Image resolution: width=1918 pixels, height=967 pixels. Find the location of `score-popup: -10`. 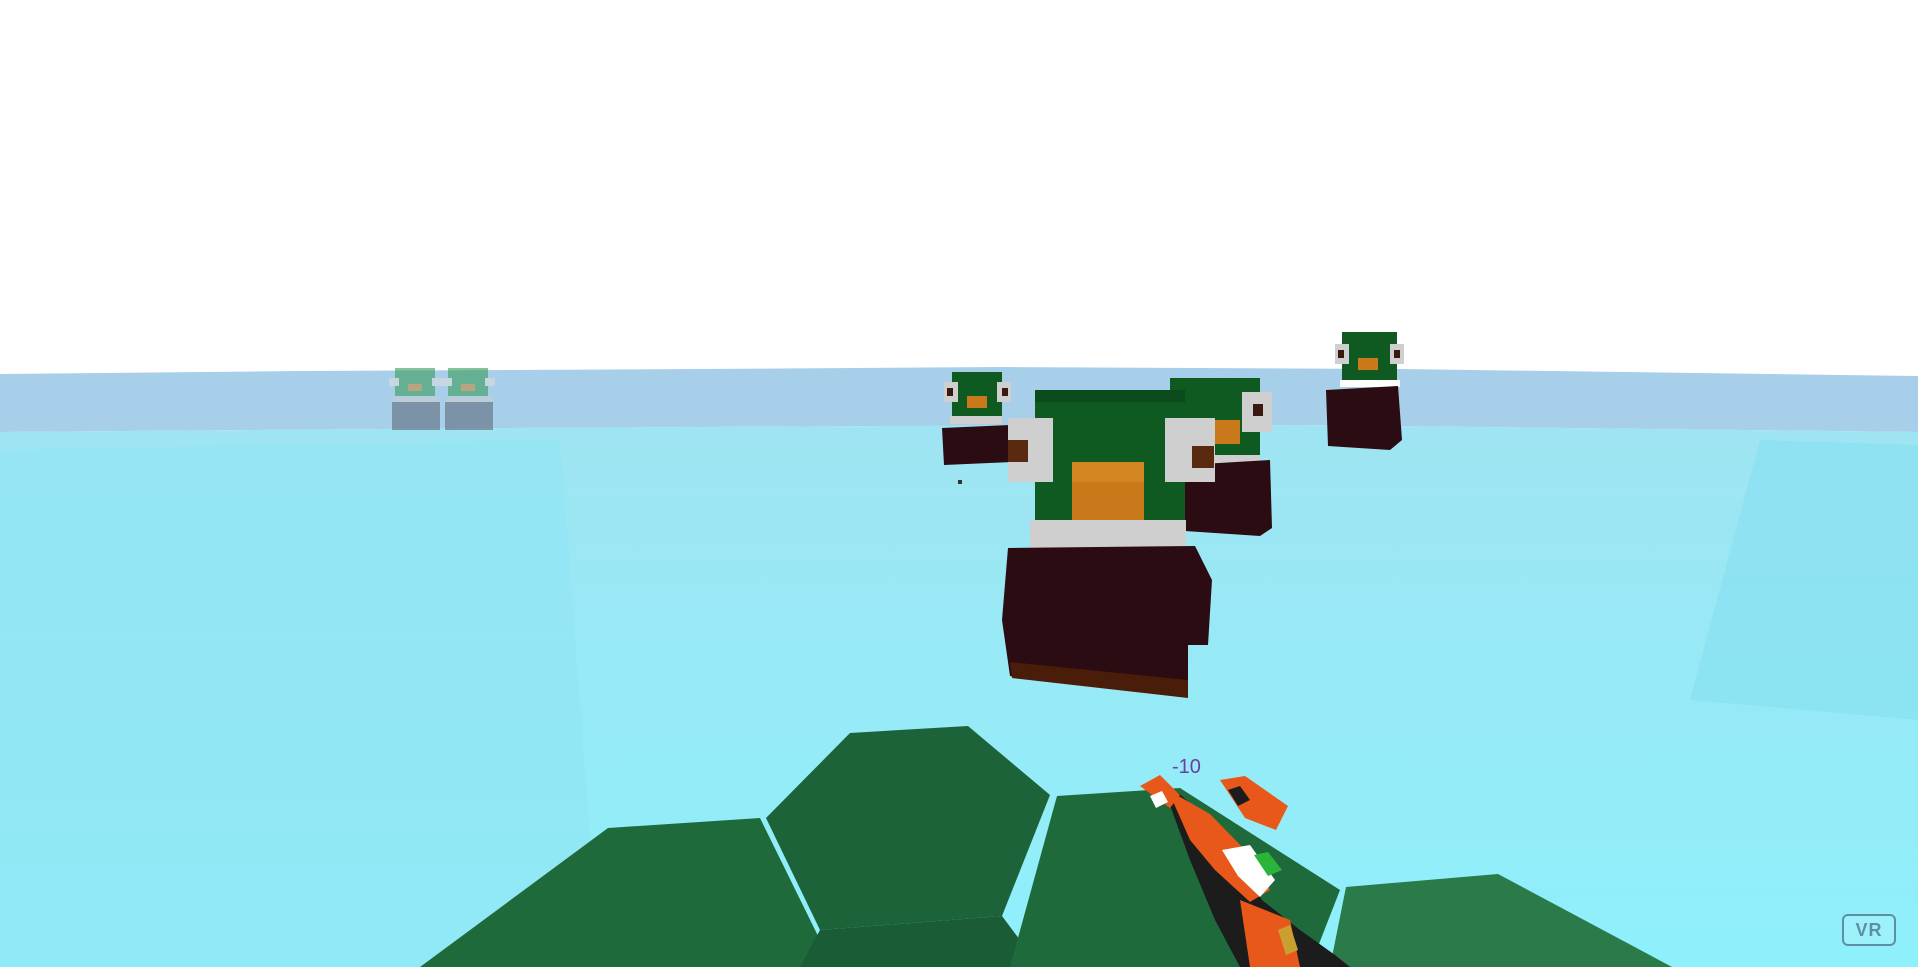

score-popup: -10 is located at coordinates (1186, 767).